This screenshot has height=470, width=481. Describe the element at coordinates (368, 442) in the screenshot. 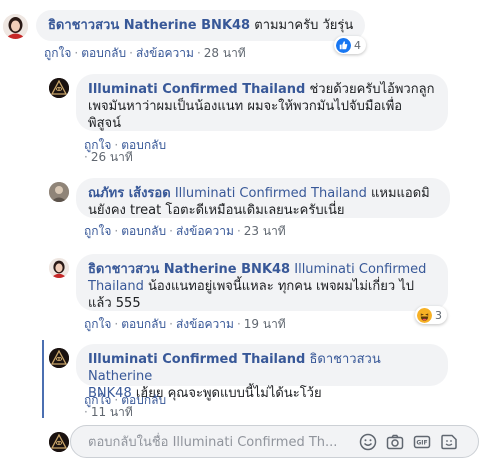

I see `emoji-icon` at that location.